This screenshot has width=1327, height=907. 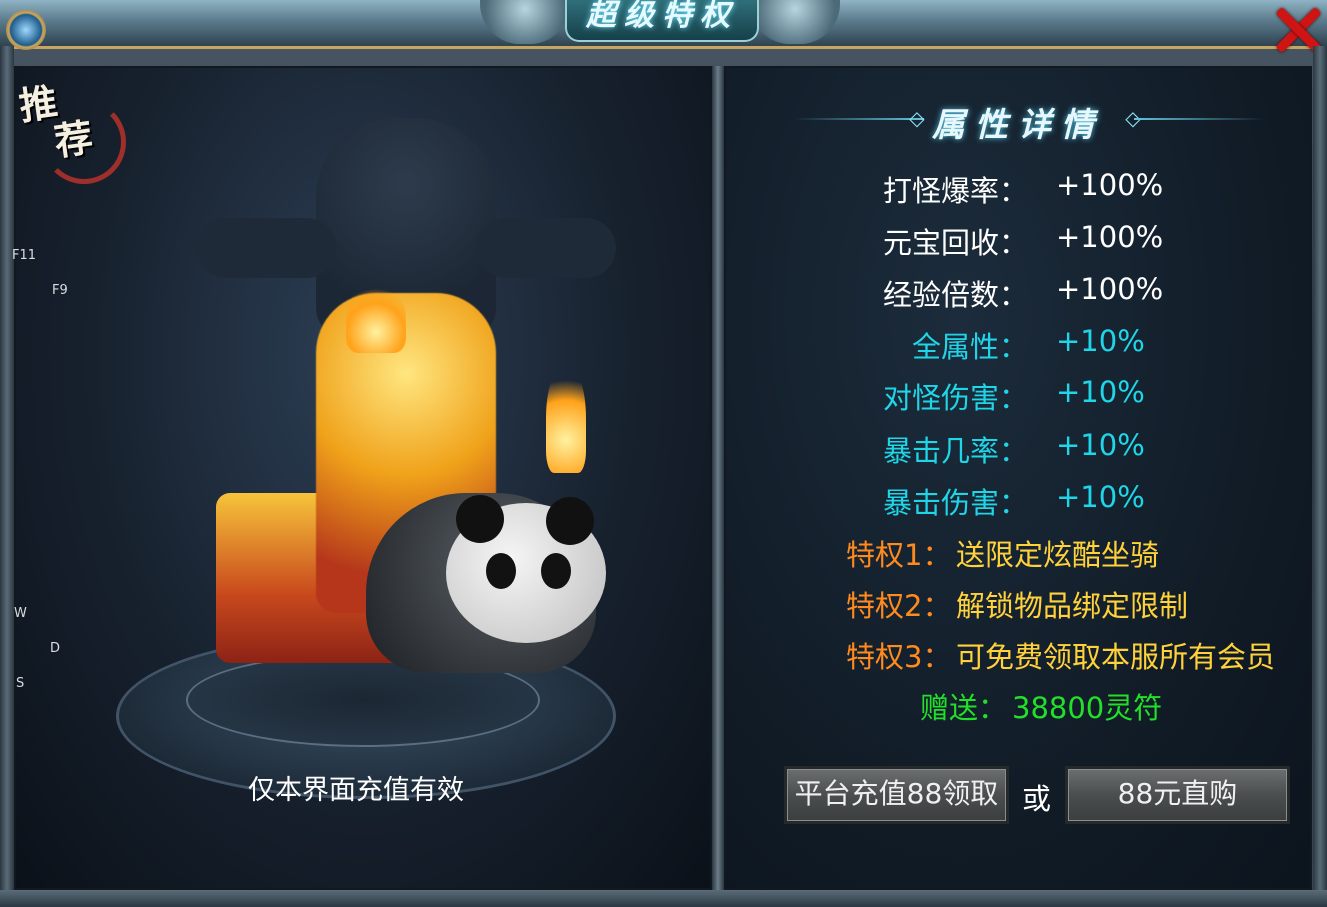 What do you see at coordinates (969, 347) in the screenshot?
I see `attribute-label: 全属性：` at bounding box center [969, 347].